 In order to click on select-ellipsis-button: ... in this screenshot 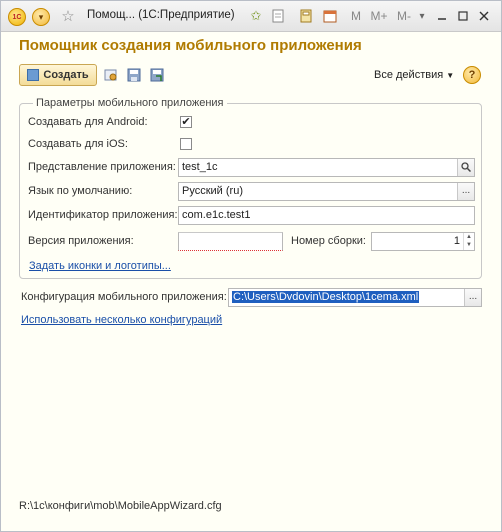, I will do `click(465, 191)`.